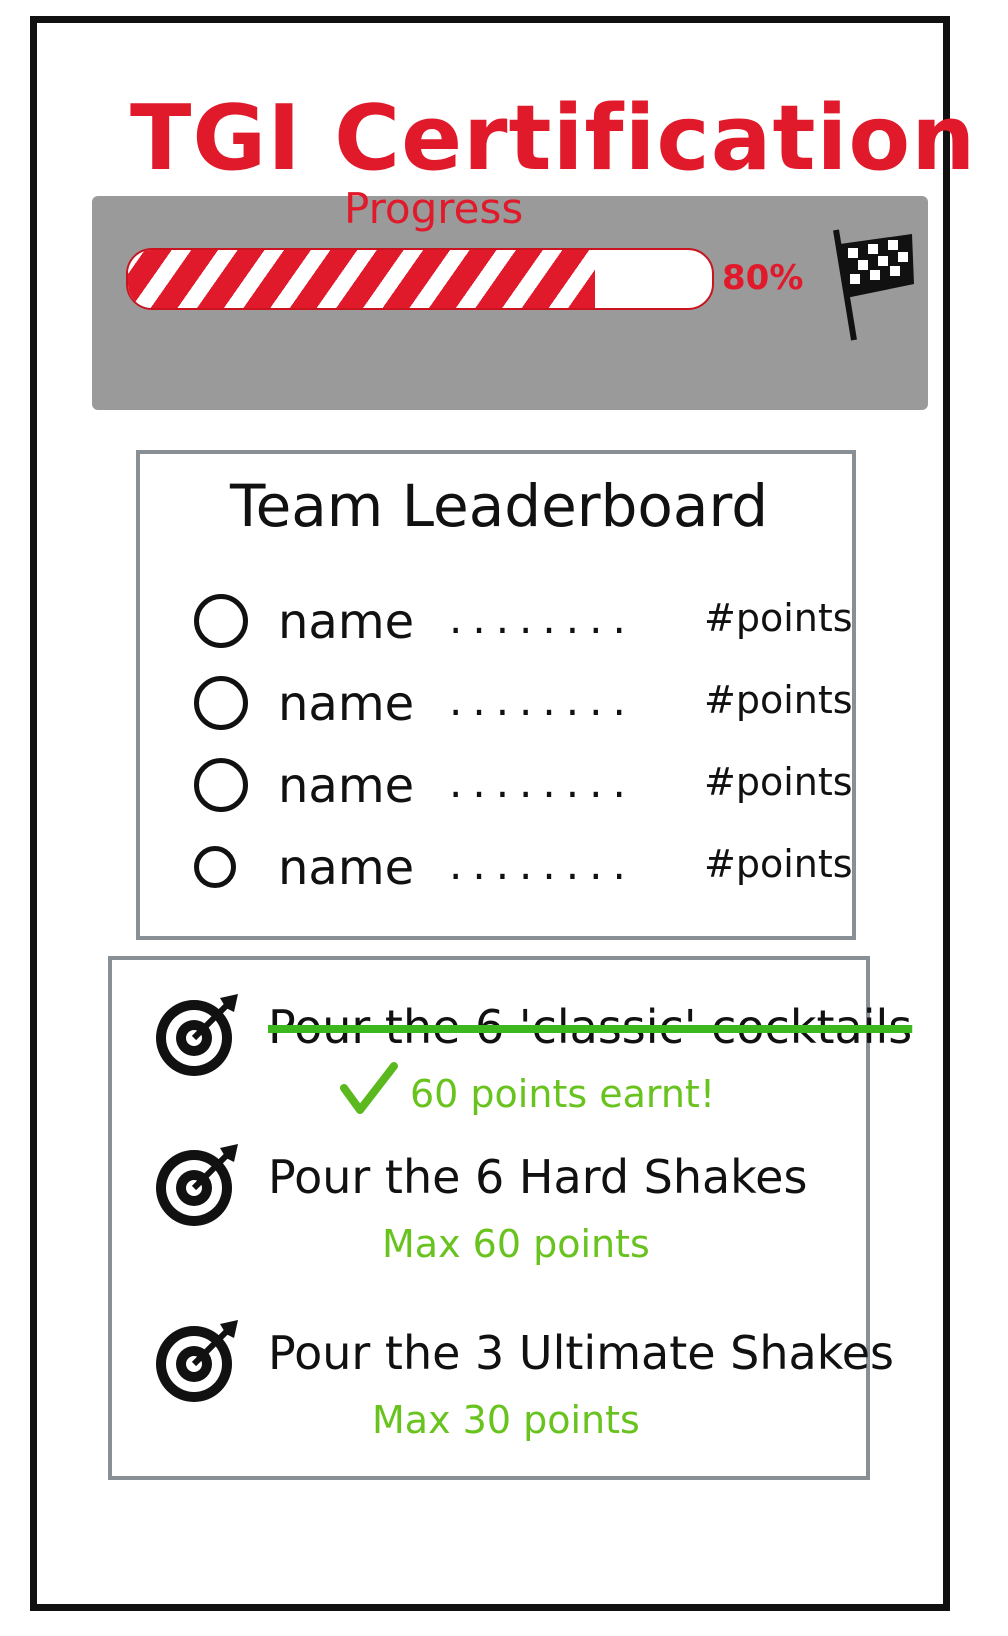 The image size is (1008, 1636). I want to click on progress-panel: Progress 80%, so click(510, 297).